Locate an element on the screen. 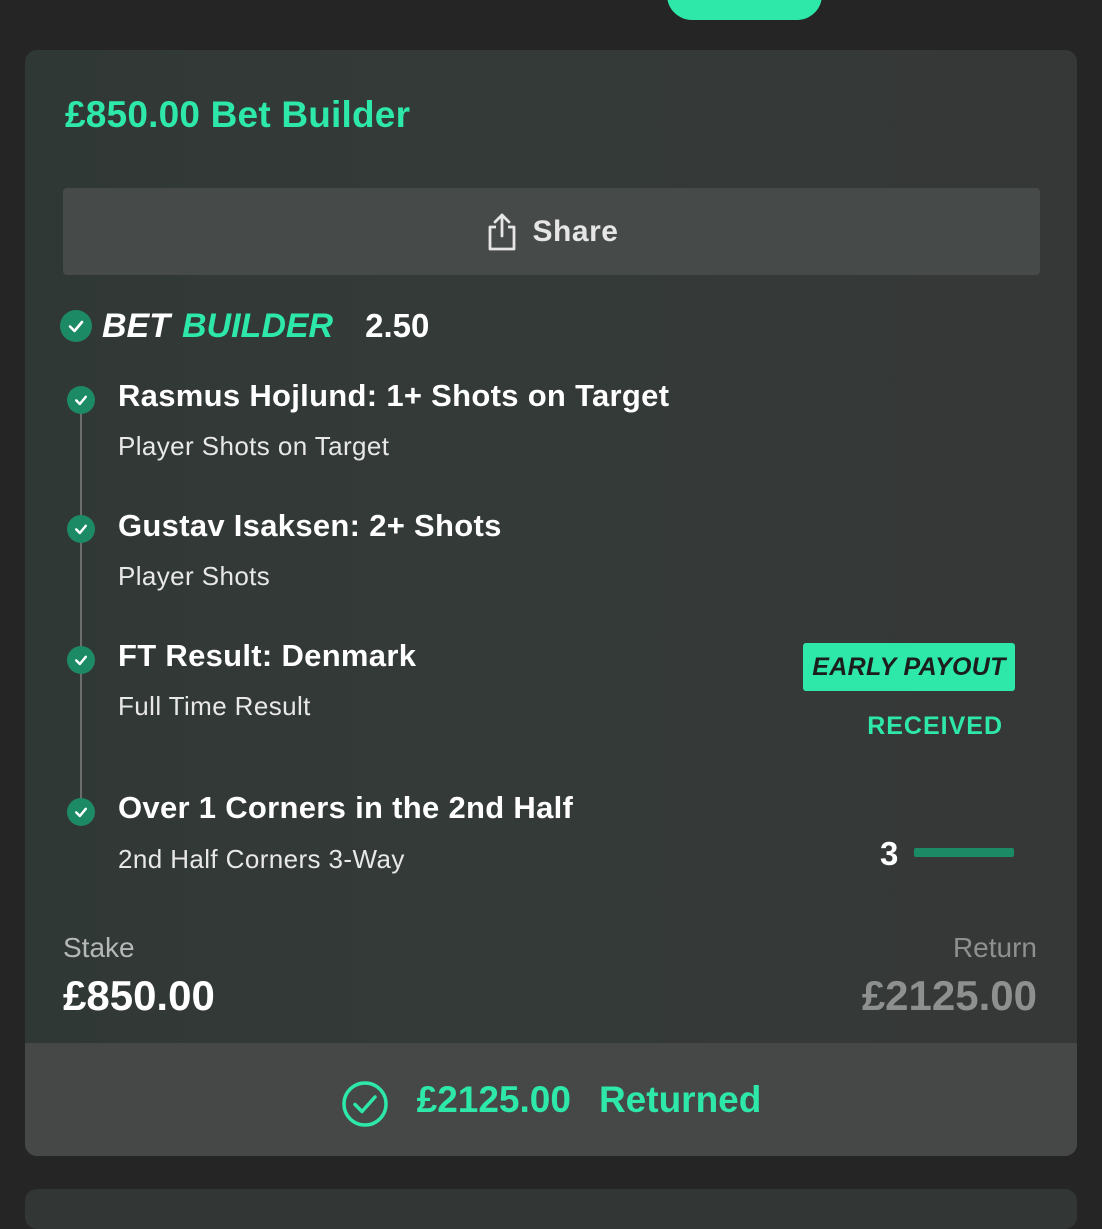 The width and height of the screenshot is (1102, 1229). leg-title: FT Result: Denmark is located at coordinates (267, 655).